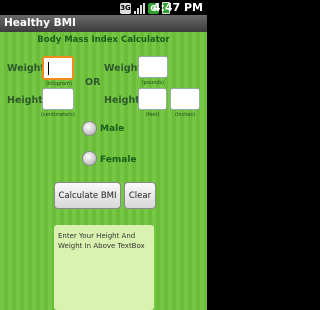 The width and height of the screenshot is (320, 310). Describe the element at coordinates (123, 68) in the screenshot. I see `weight-label-right: Weight` at that location.